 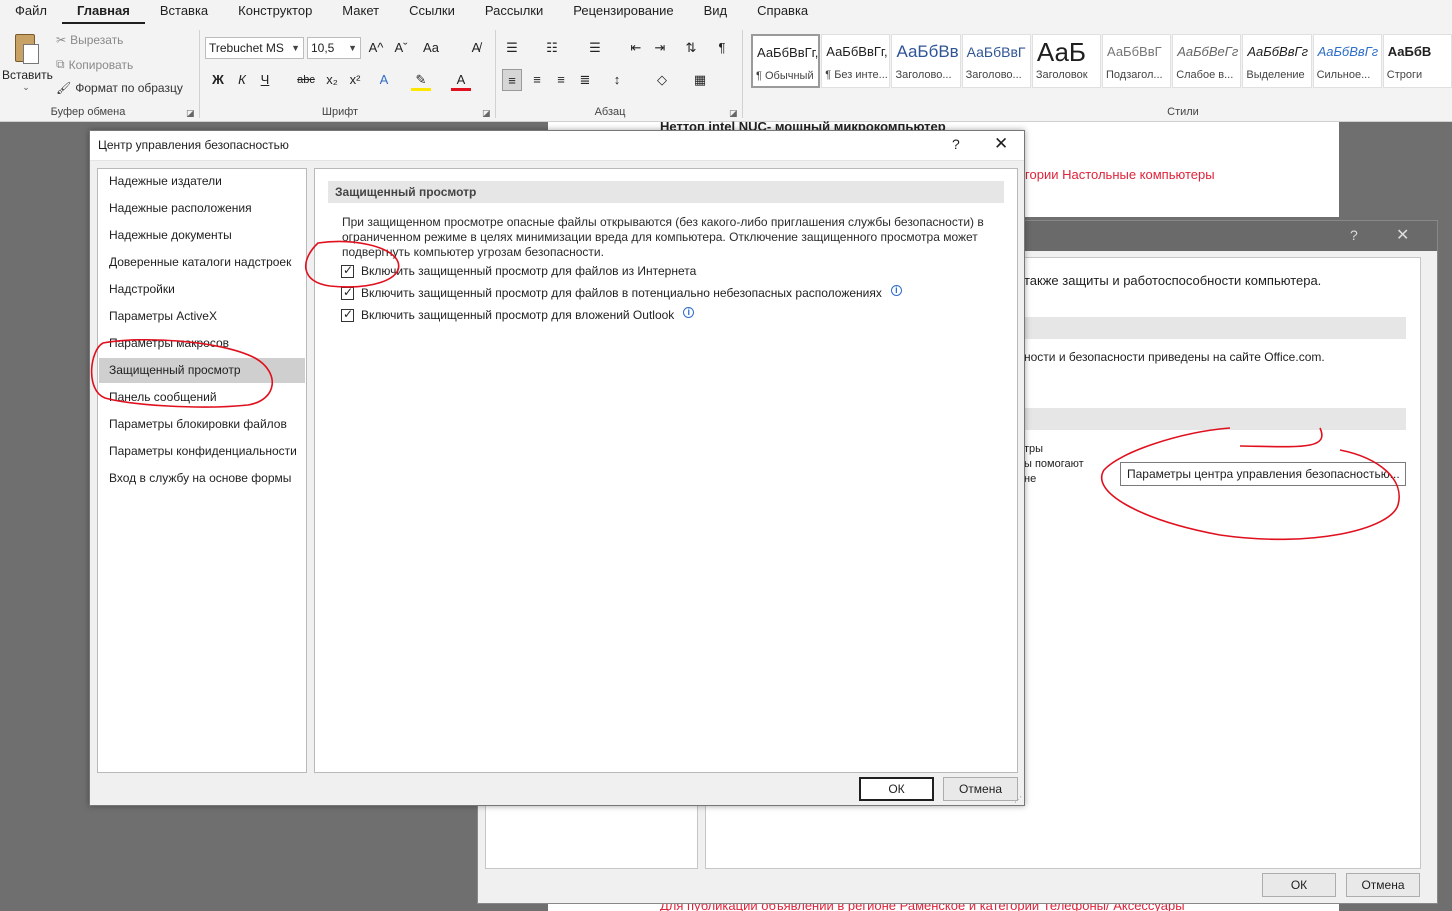 What do you see at coordinates (610, 112) in the screenshot?
I see `paragraph-group-label: Абзац` at bounding box center [610, 112].